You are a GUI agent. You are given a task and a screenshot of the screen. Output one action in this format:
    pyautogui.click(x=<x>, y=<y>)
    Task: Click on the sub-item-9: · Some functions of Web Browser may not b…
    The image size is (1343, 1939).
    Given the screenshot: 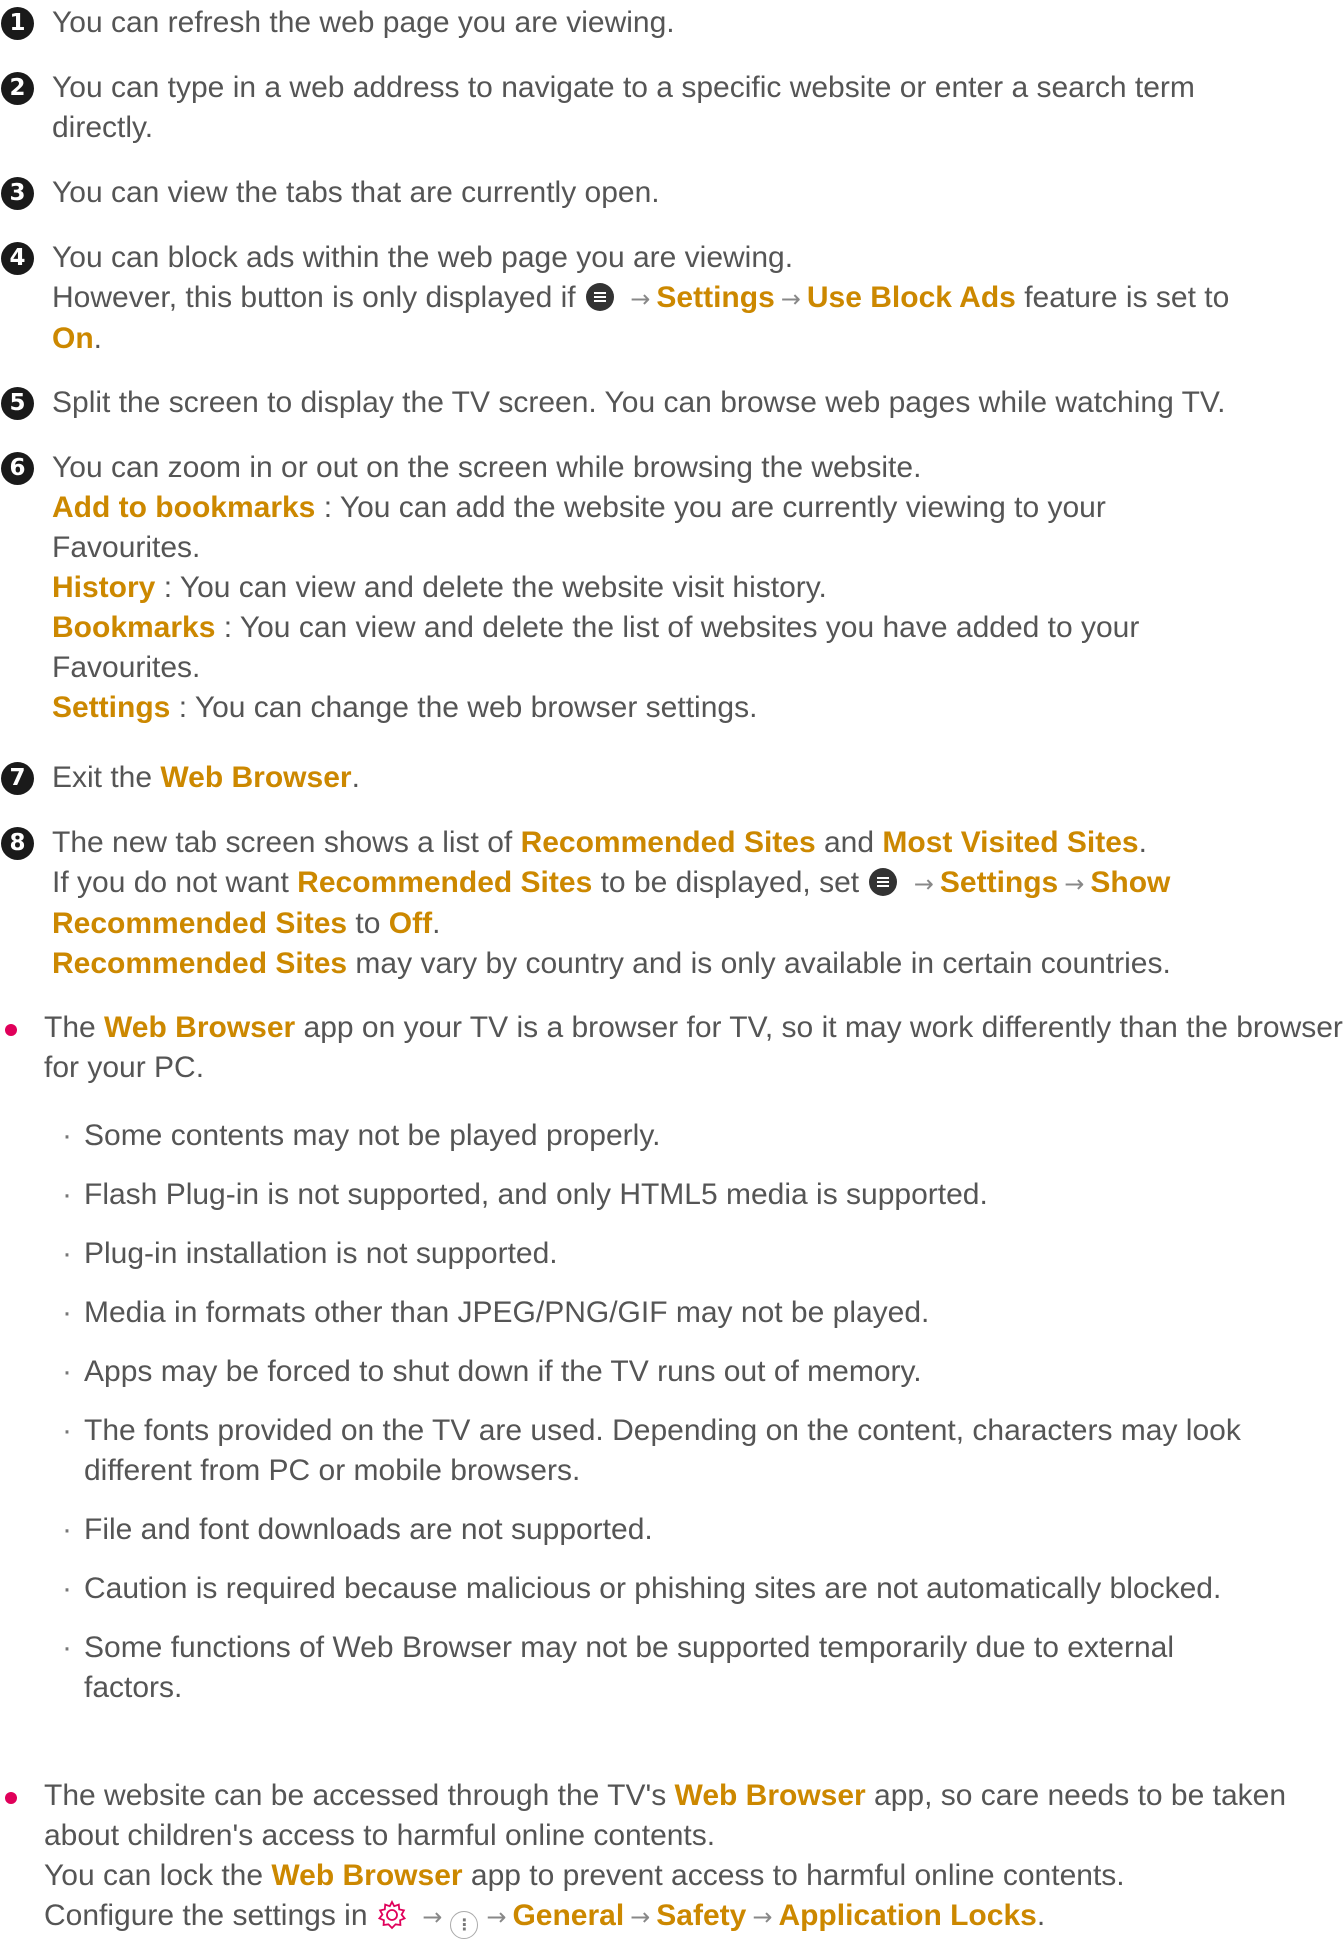 What is the action you would take?
    pyautogui.click(x=663, y=1668)
    